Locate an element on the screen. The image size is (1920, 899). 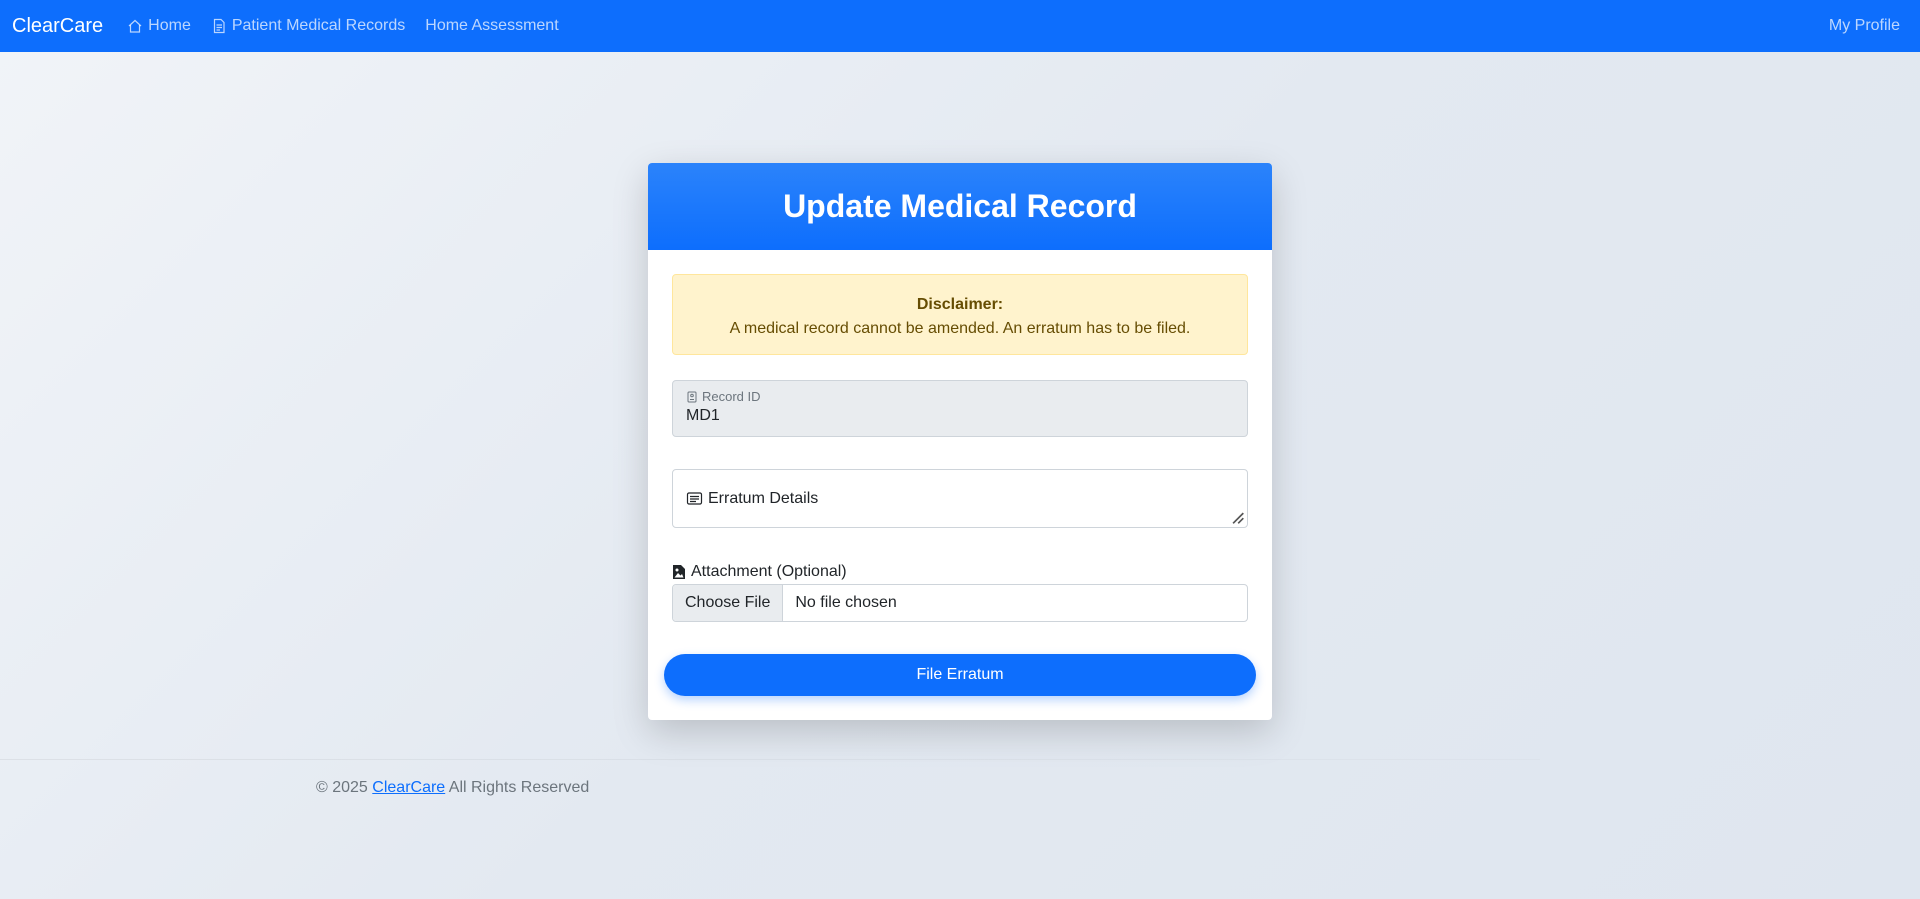
message-icon is located at coordinates (694, 498).